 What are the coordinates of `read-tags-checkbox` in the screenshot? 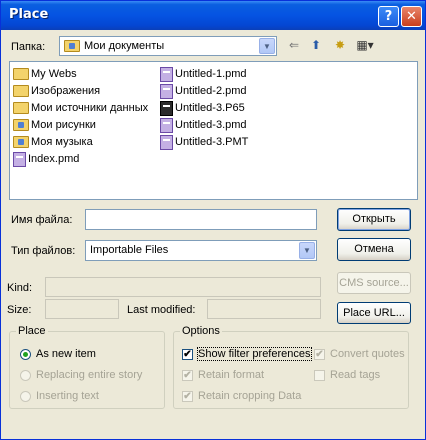 It's located at (319, 375).